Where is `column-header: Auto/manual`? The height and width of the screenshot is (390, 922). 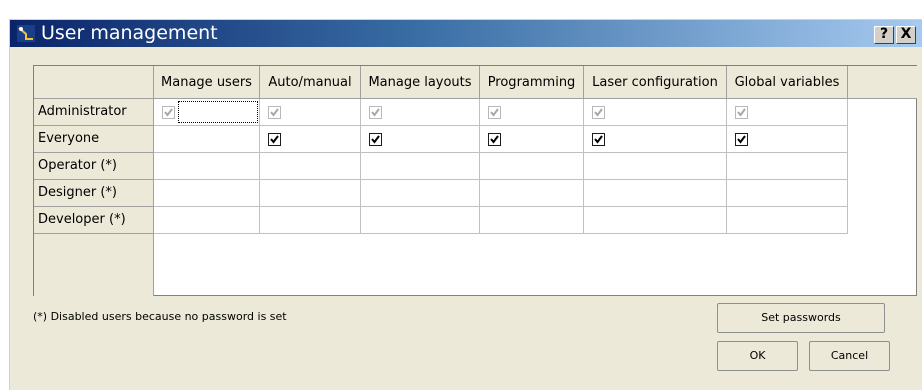
column-header: Auto/manual is located at coordinates (310, 82).